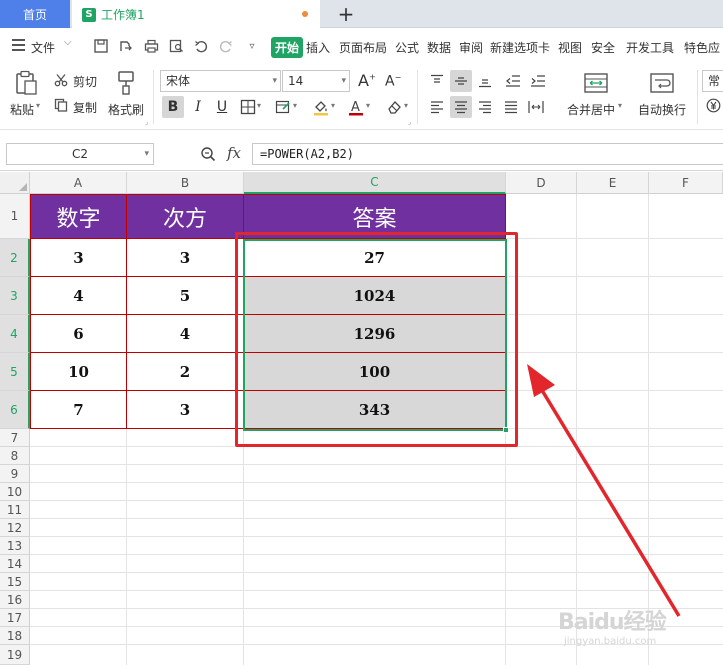 Image resolution: width=723 pixels, height=665 pixels. What do you see at coordinates (196, 14) in the screenshot?
I see `tab-workbook: S 工作簿1` at bounding box center [196, 14].